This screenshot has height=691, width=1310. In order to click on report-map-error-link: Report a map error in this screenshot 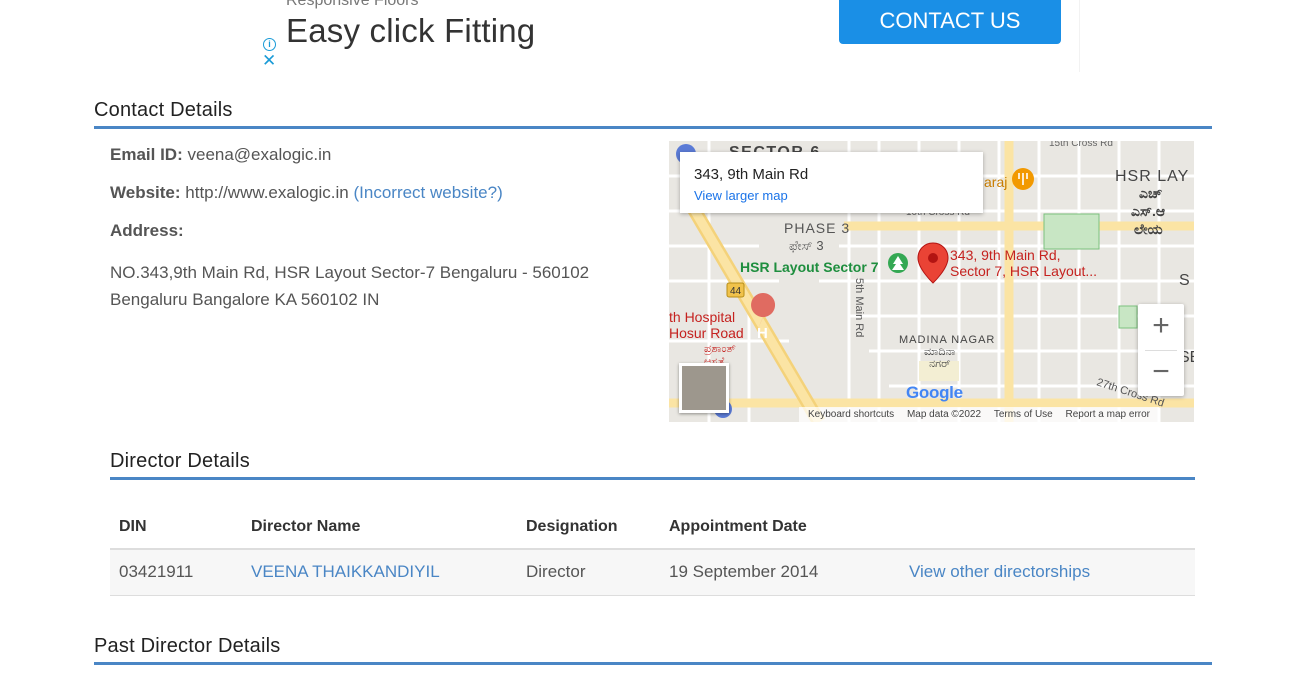, I will do `click(1108, 414)`.